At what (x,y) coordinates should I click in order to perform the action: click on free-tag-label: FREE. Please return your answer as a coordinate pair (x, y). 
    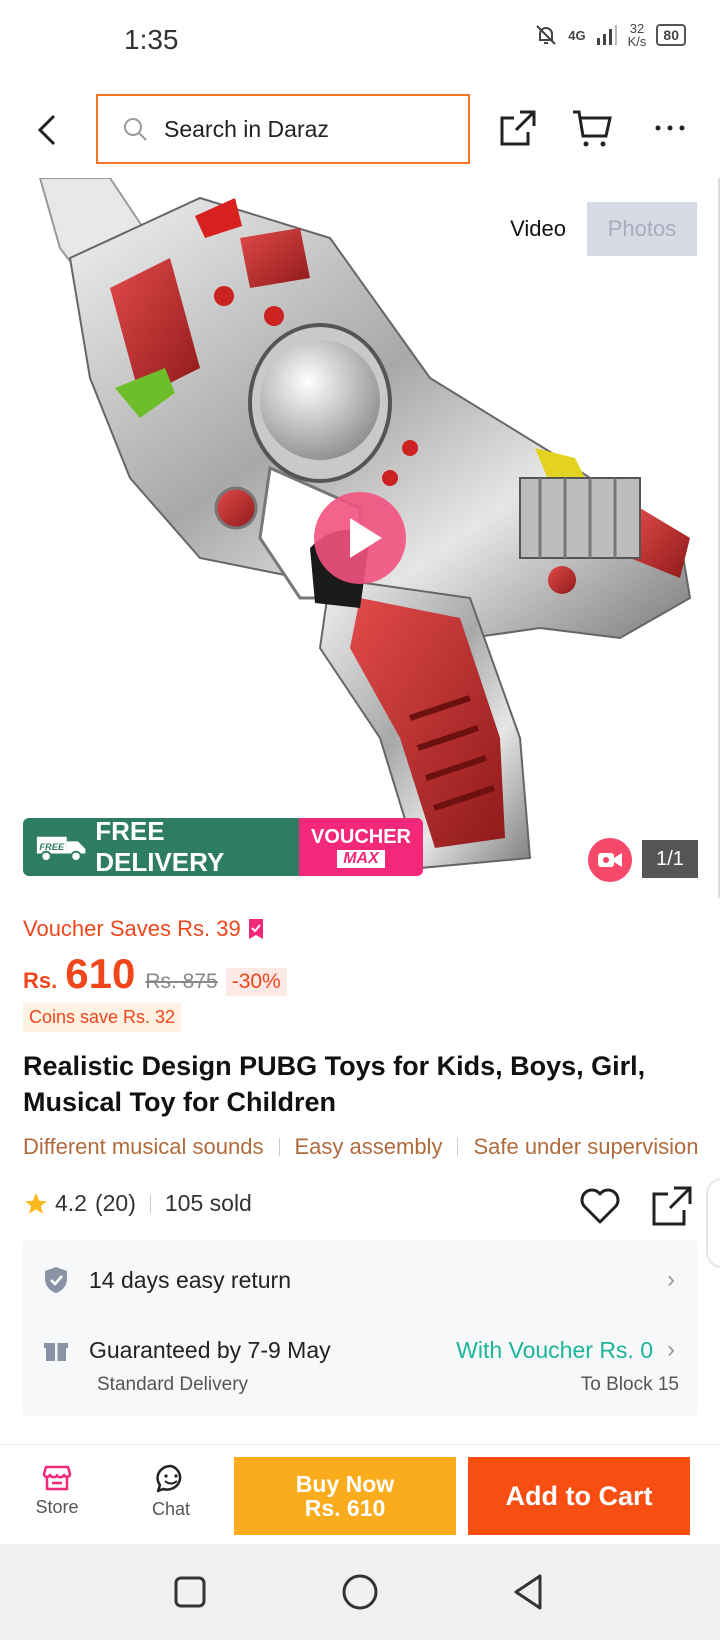
    Looking at the image, I should click on (52, 847).